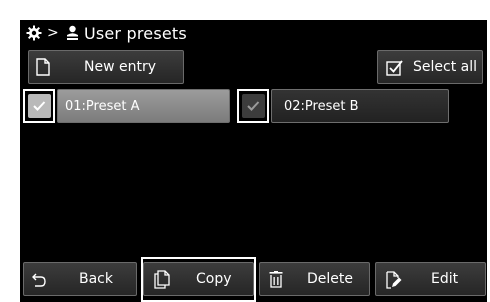  What do you see at coordinates (143, 106) in the screenshot?
I see `preset-item-a: 01:Preset A` at bounding box center [143, 106].